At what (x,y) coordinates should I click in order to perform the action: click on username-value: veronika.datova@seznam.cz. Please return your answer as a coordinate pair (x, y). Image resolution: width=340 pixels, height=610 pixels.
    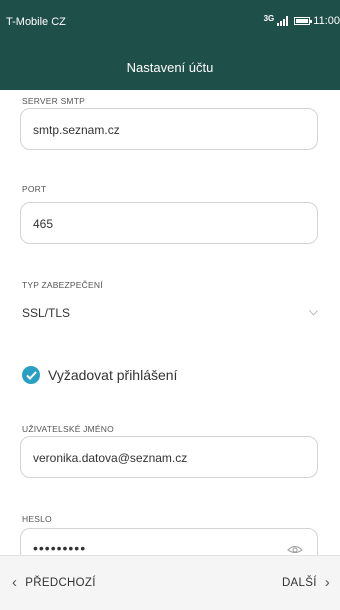
    Looking at the image, I should click on (110, 458).